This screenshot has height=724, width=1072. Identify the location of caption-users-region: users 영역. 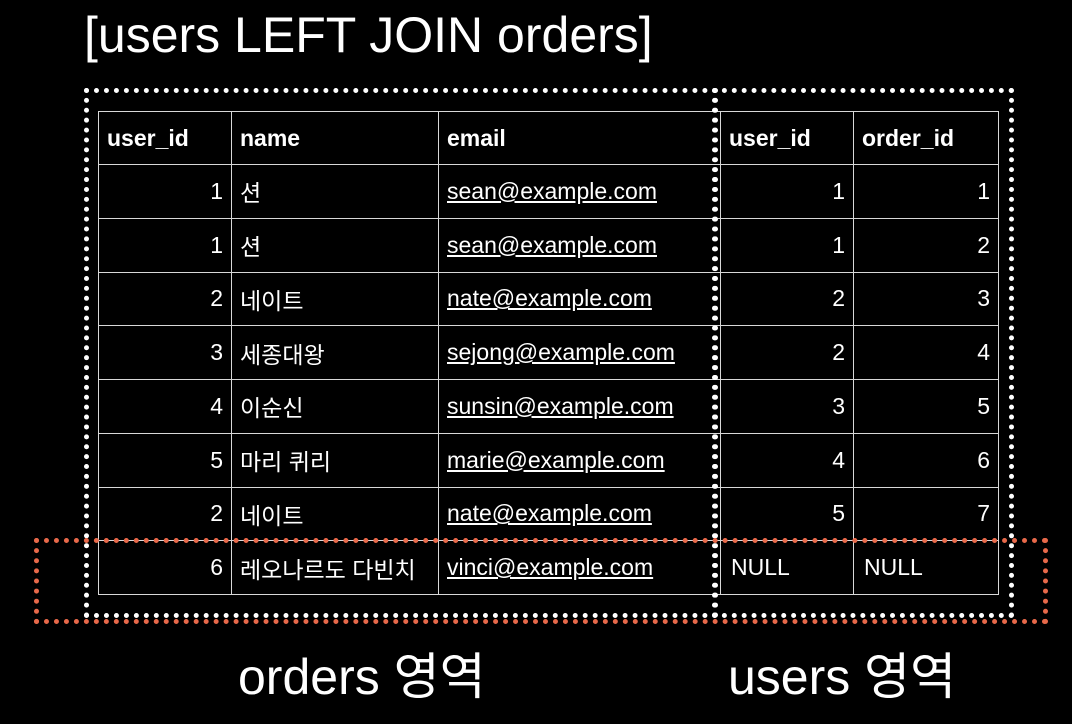
(842, 677).